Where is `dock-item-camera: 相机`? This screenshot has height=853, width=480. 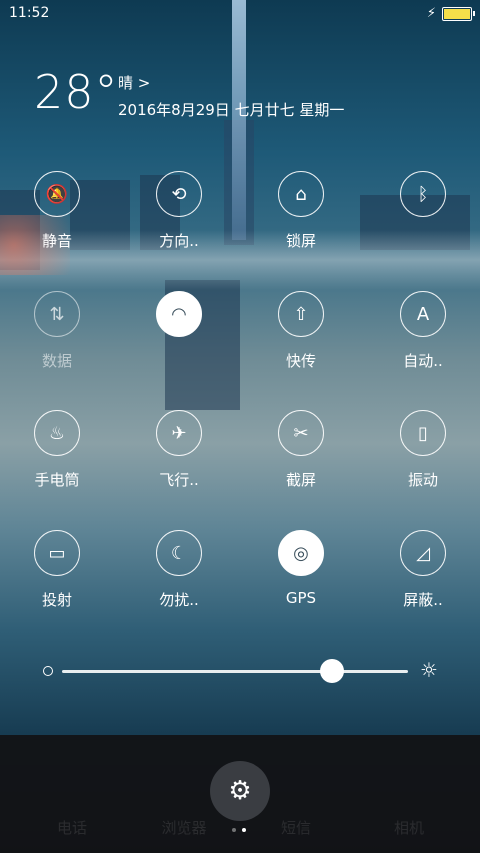
dock-item-camera: 相机 is located at coordinates (409, 827).